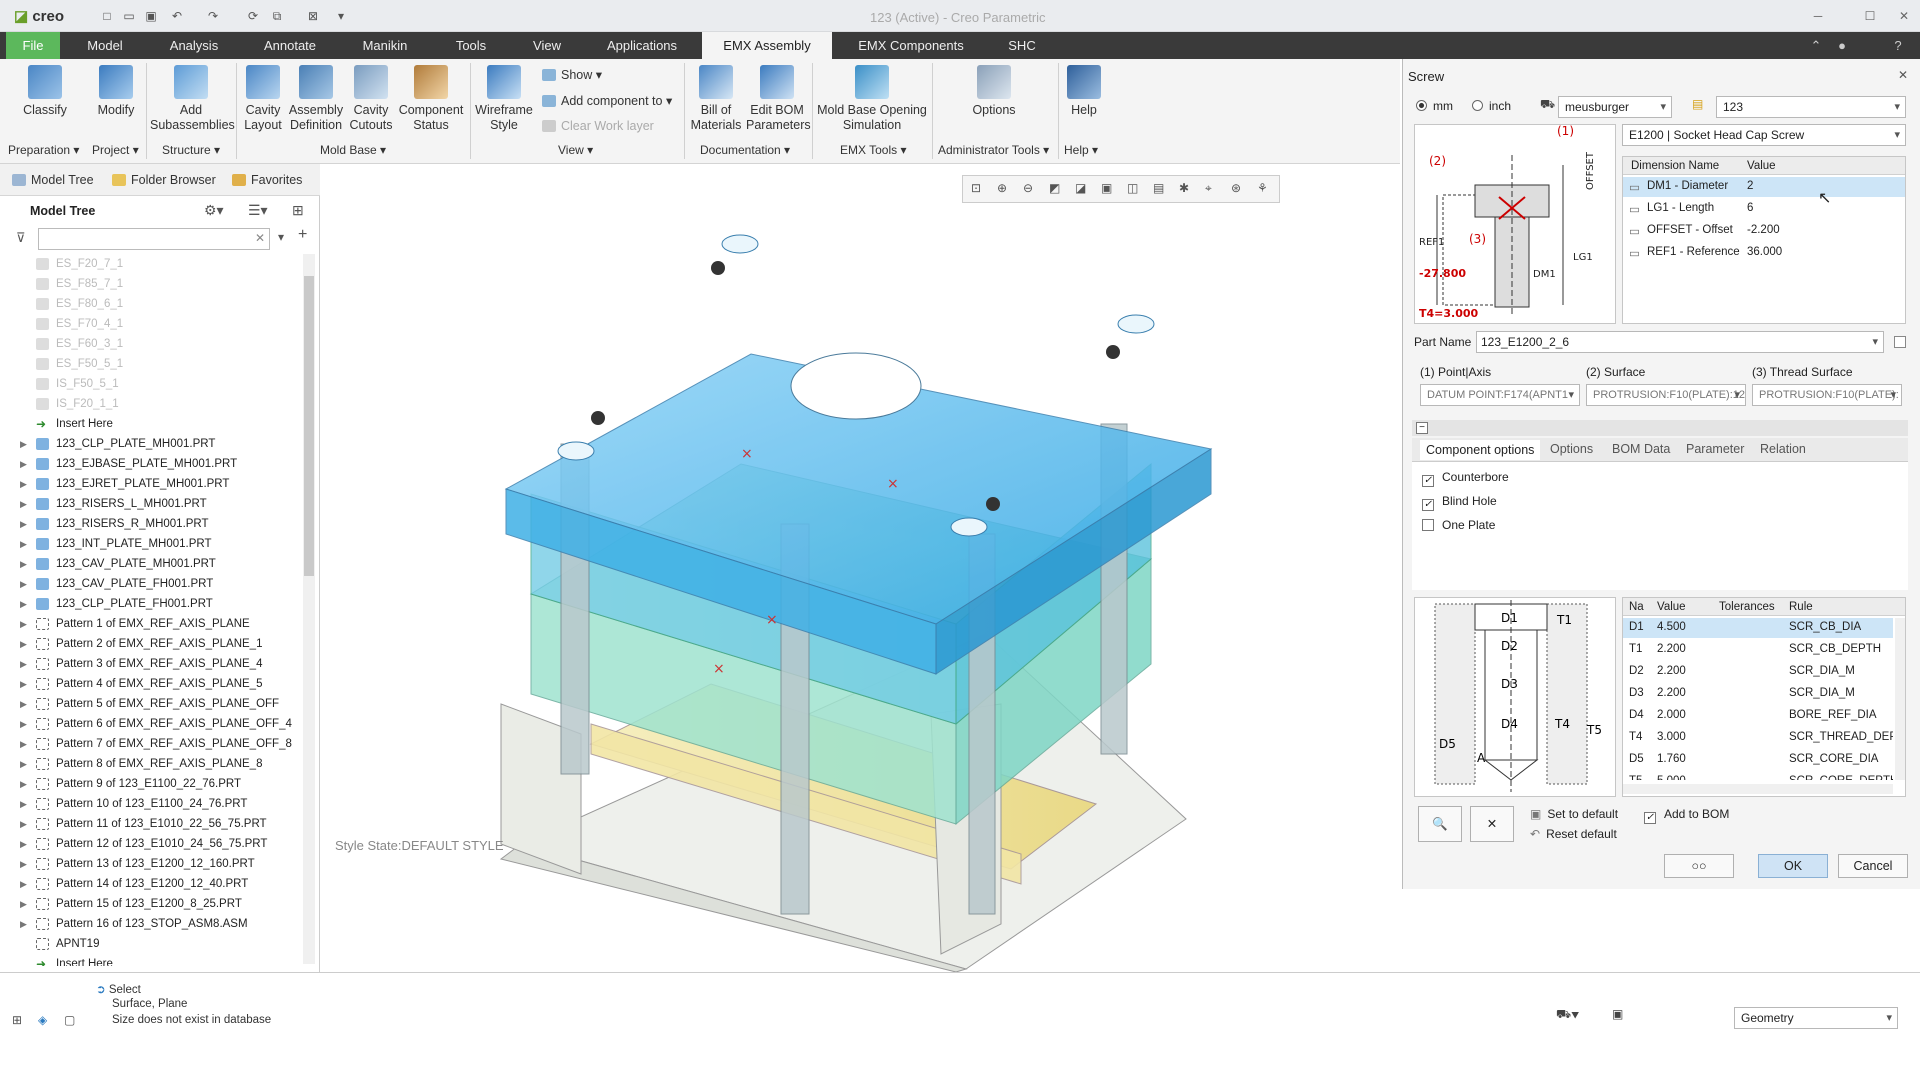 Image resolution: width=1920 pixels, height=1080 pixels. What do you see at coordinates (1650, 818) in the screenshot?
I see `add-to-bom-checkbox: ✓` at bounding box center [1650, 818].